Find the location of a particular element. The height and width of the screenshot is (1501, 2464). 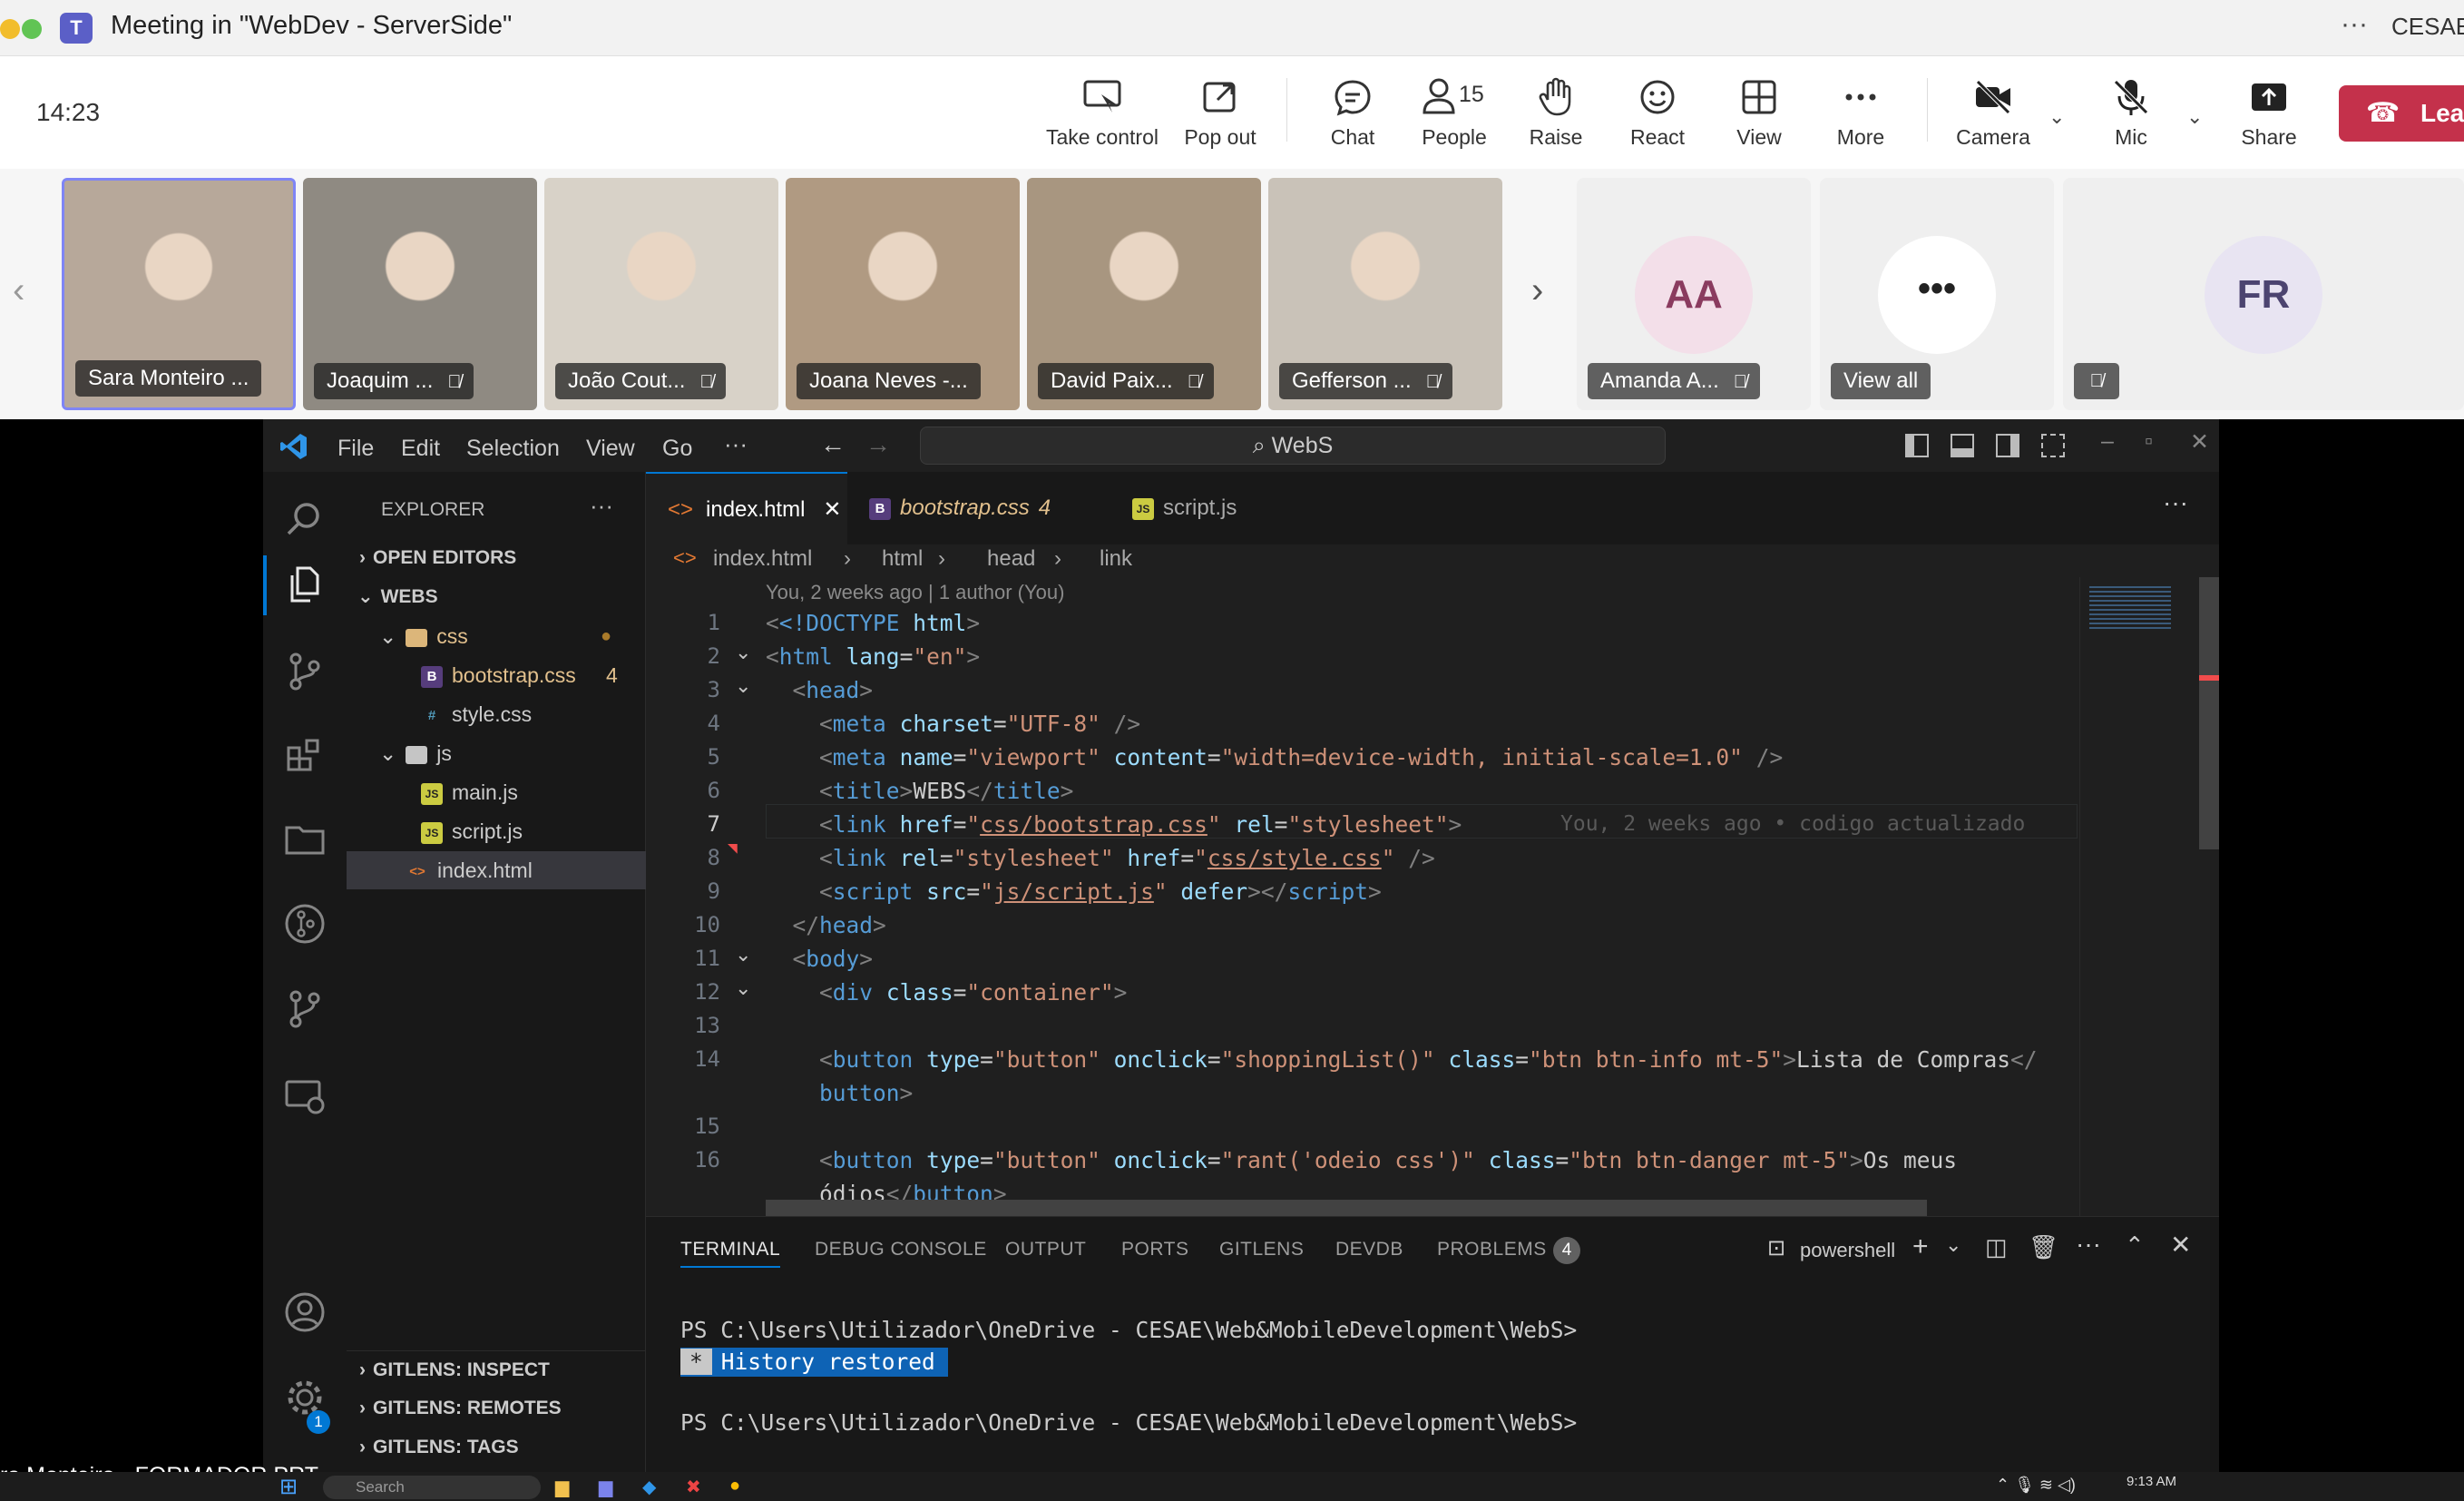

split-terminal-icon: ◫ is located at coordinates (1996, 1247).